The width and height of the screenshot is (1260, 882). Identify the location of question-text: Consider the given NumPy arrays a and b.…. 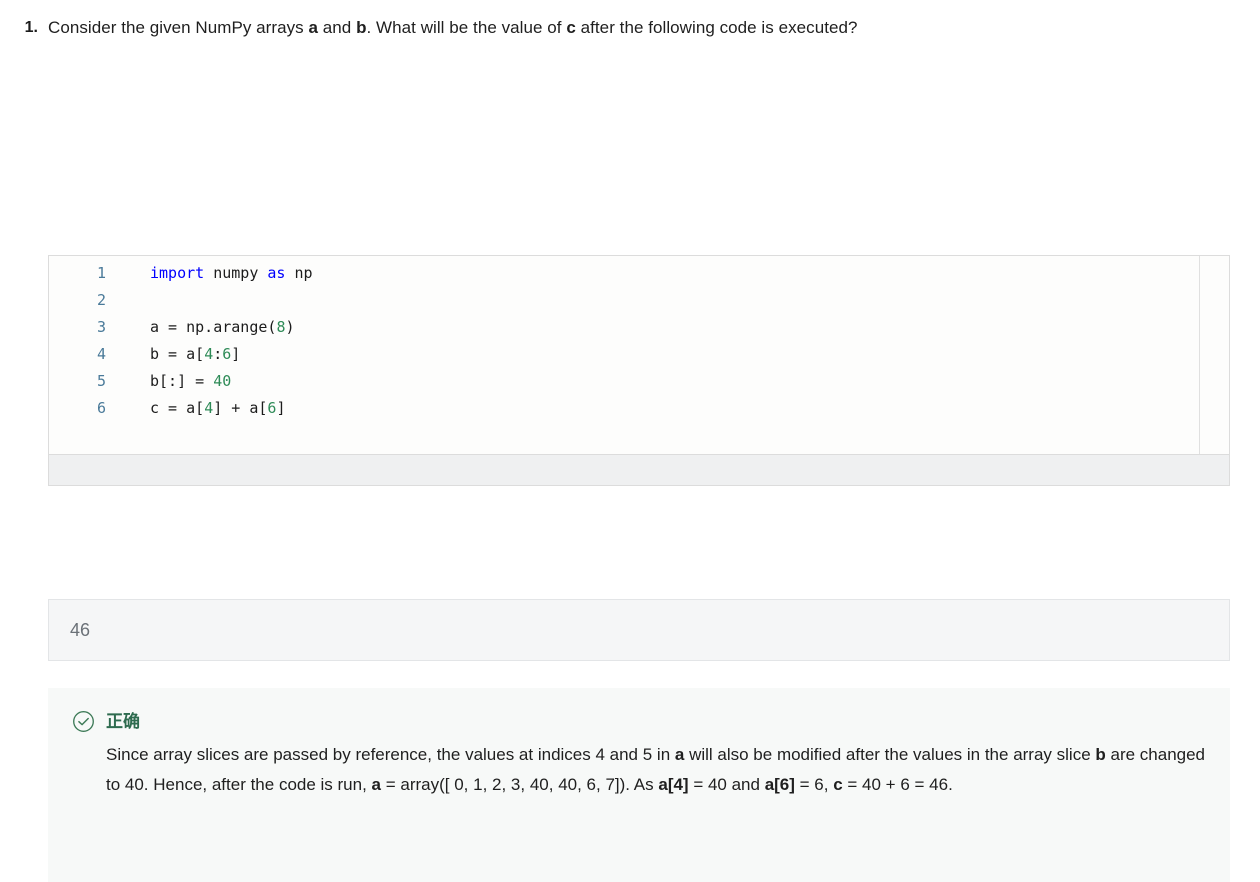
(453, 27).